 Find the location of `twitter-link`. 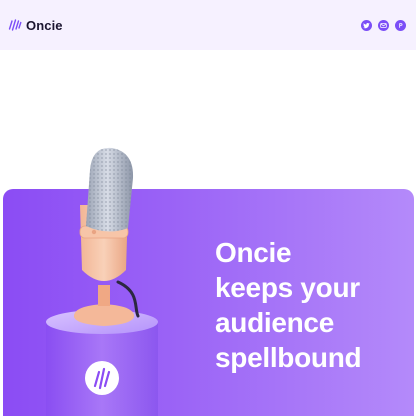

twitter-link is located at coordinates (366, 25).